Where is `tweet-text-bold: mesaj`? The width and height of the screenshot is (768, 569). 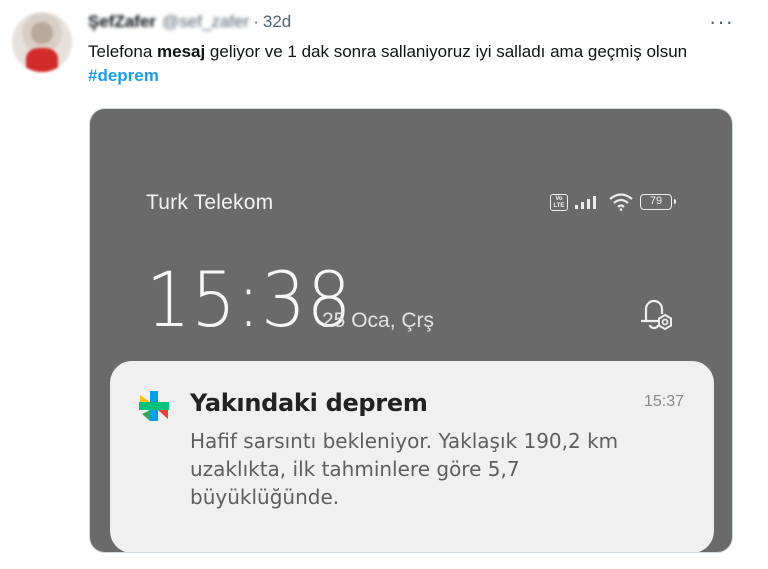 tweet-text-bold: mesaj is located at coordinates (181, 51).